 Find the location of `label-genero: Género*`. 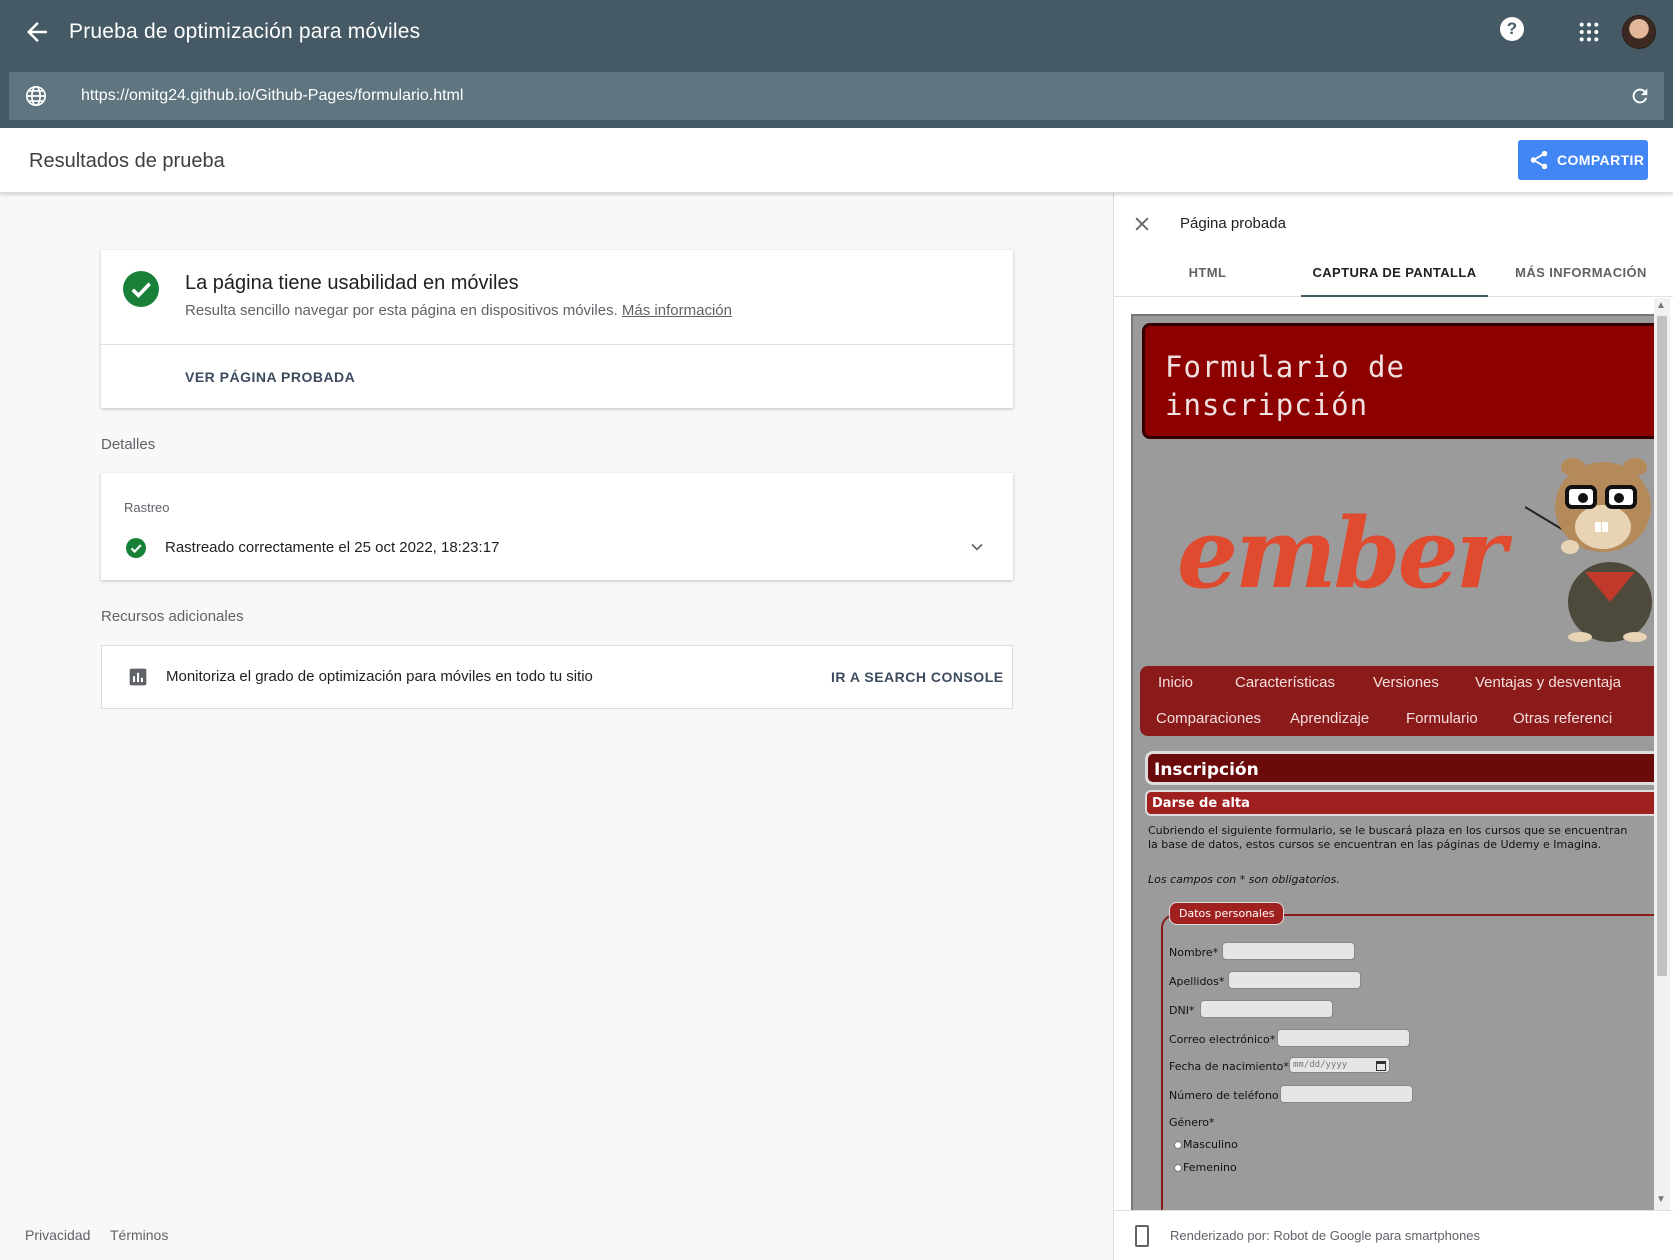

label-genero: Género* is located at coordinates (1192, 1122).